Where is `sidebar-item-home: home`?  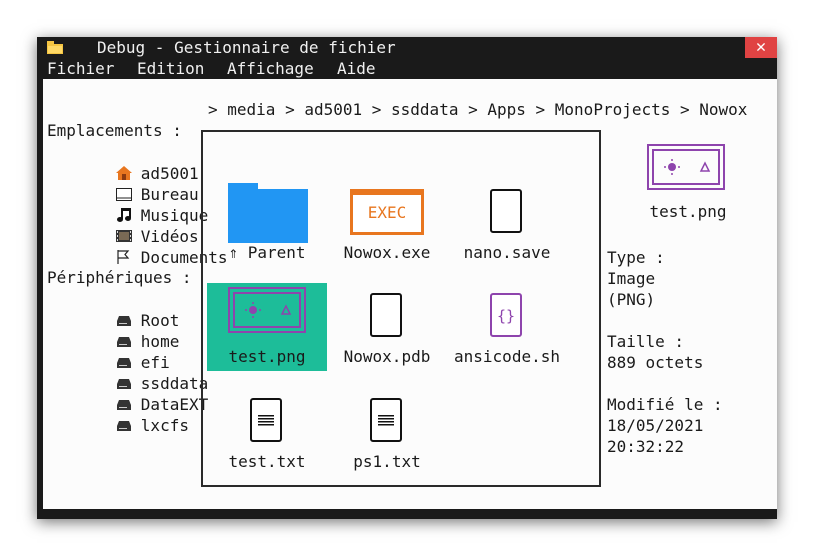 sidebar-item-home: home is located at coordinates (118, 330).